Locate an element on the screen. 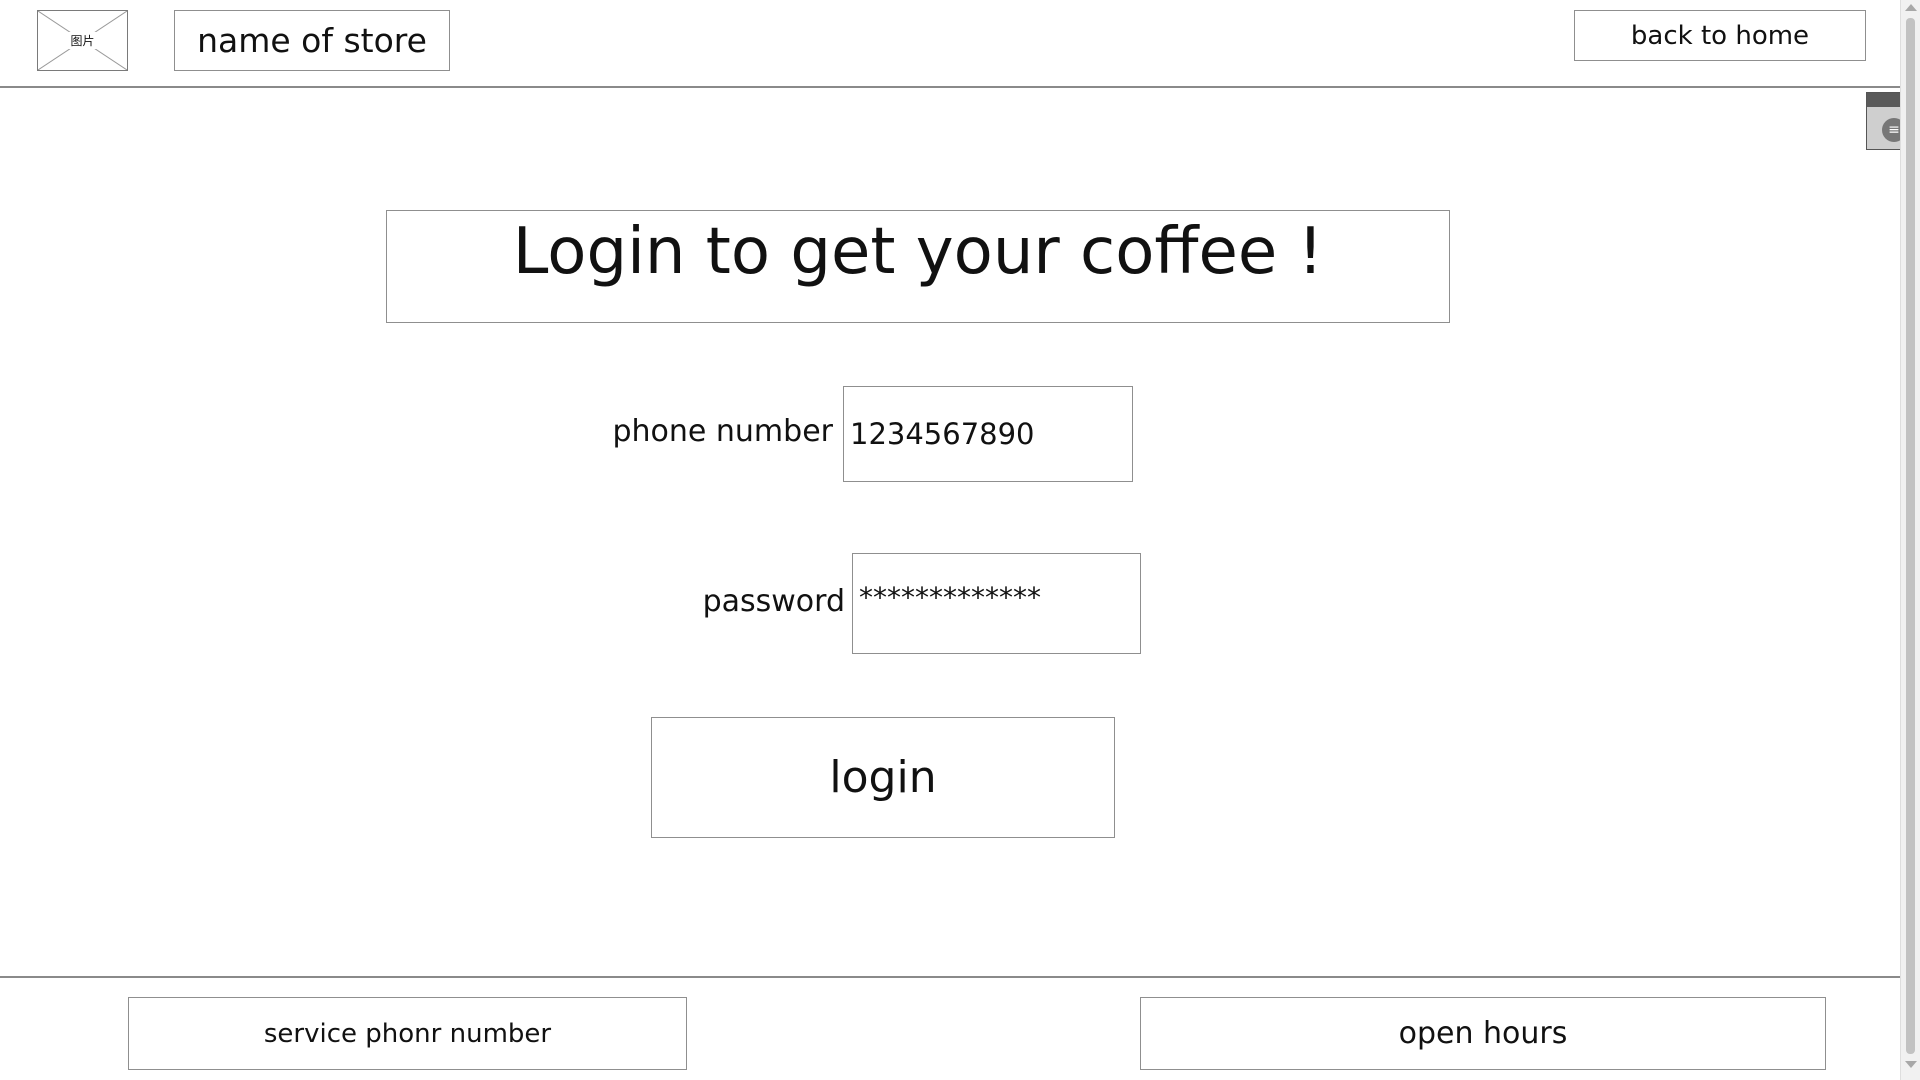 This screenshot has width=1920, height=1080. vertical-scrollbar is located at coordinates (1910, 540).